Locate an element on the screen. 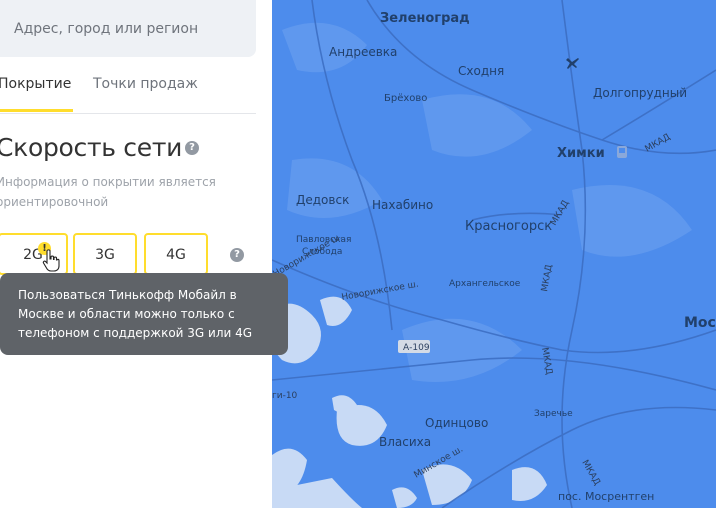 This screenshot has width=716, height=508. map-road-a109: А-109 is located at coordinates (416, 348).